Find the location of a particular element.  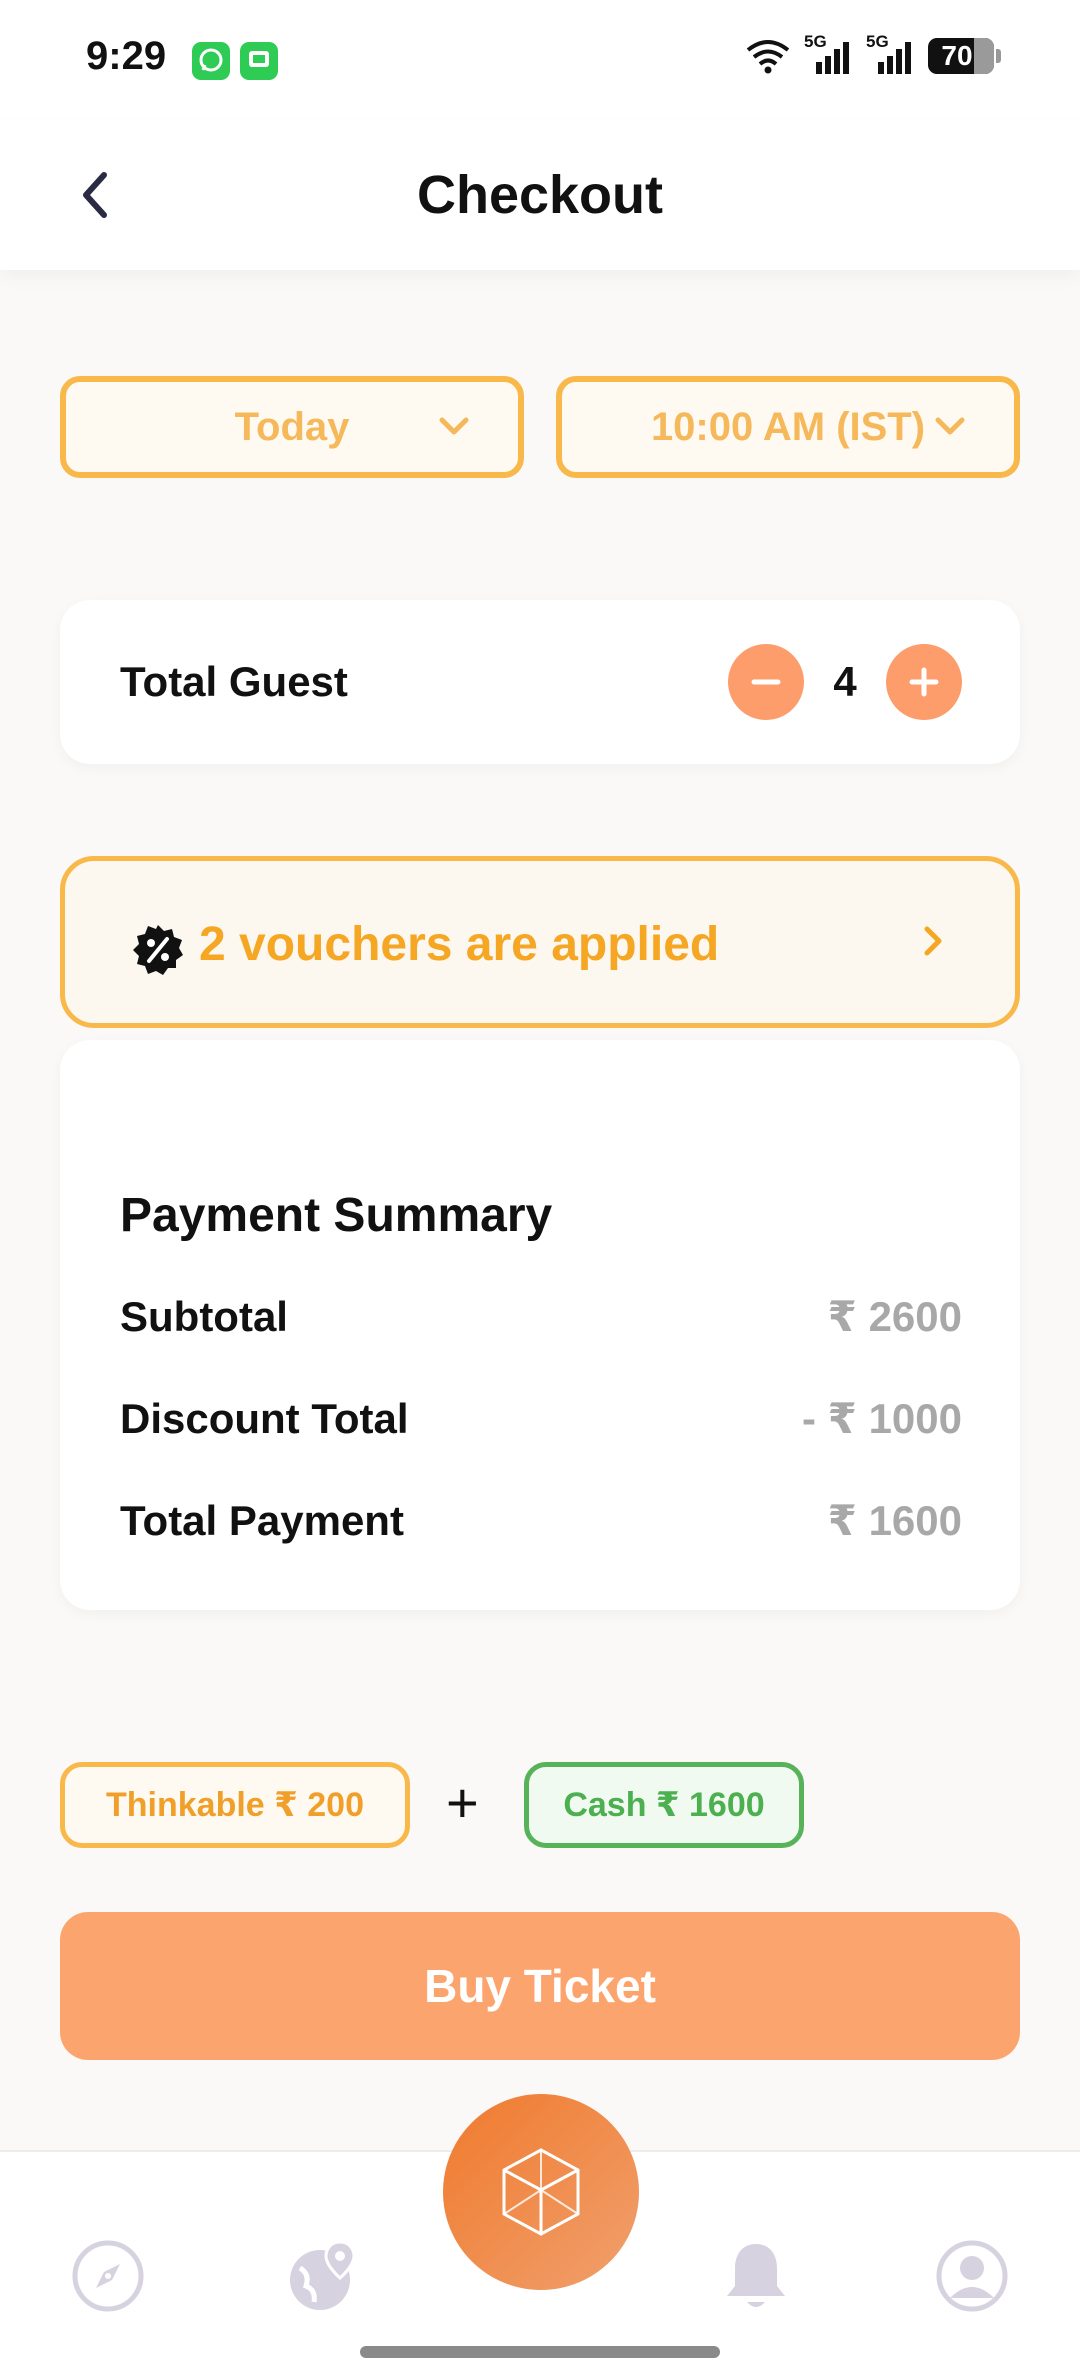

chevron-right-icon is located at coordinates (933, 941).